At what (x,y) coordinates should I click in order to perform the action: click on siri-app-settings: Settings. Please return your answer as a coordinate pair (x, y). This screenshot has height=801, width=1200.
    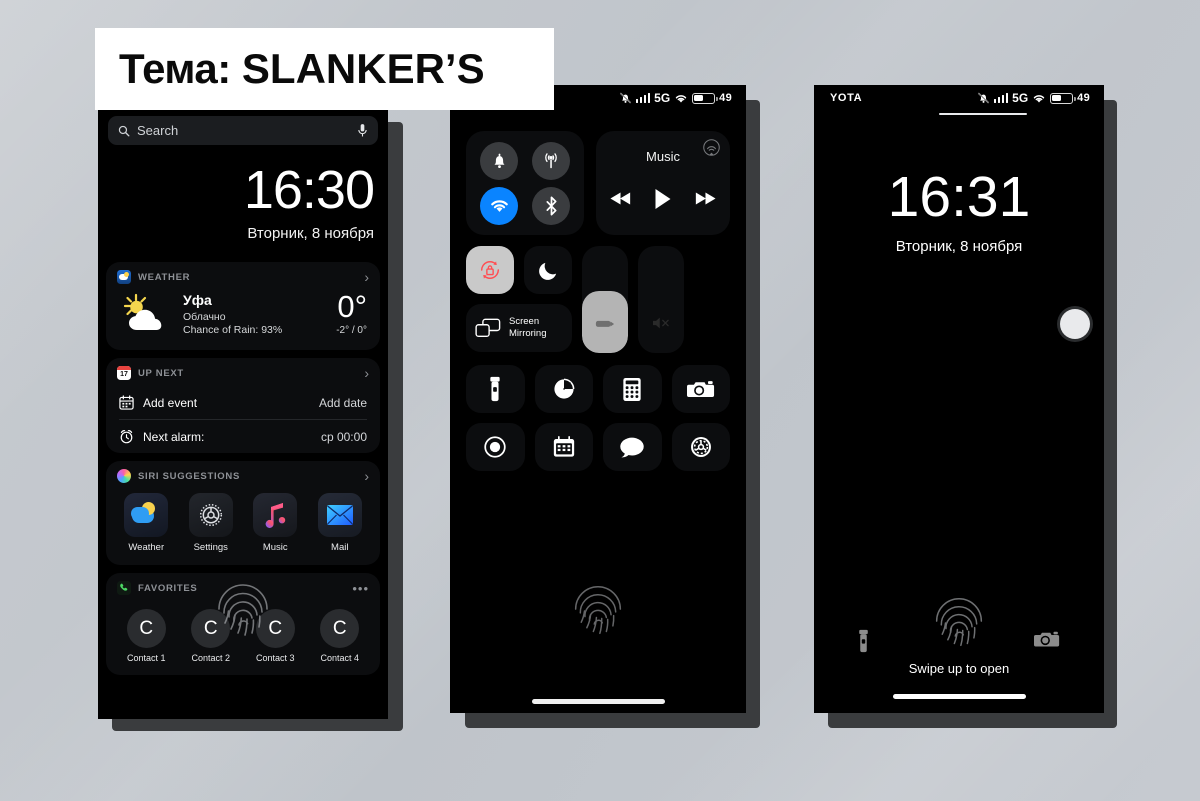
    Looking at the image, I should click on (211, 523).